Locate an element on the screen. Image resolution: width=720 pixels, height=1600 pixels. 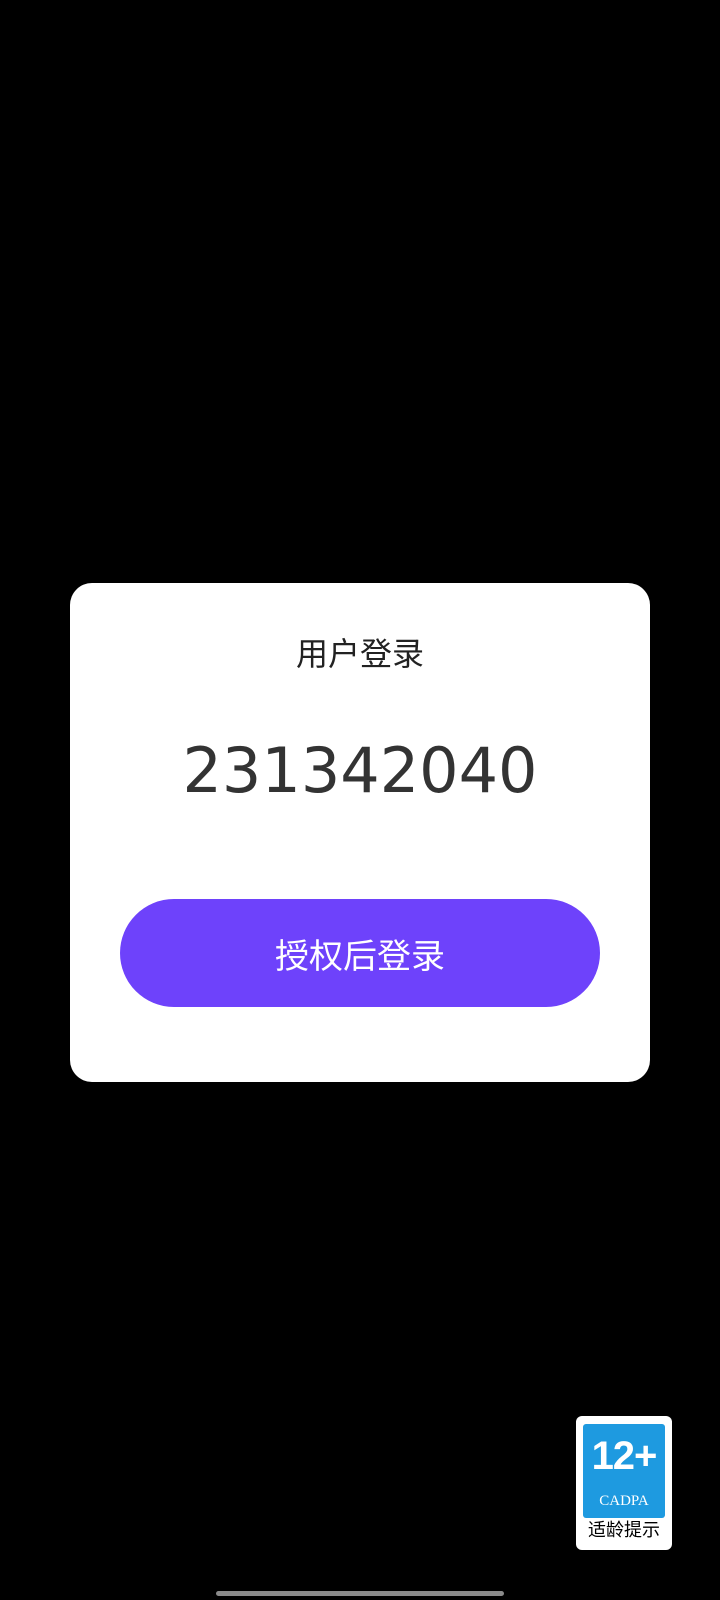
age-rating-badge: 12+ CADPA 适龄提示 is located at coordinates (624, 1483).